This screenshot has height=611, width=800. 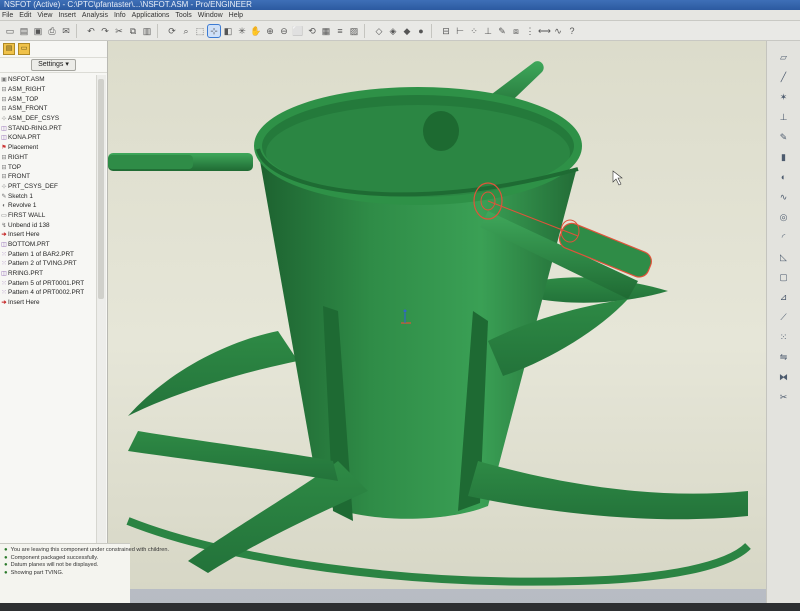 What do you see at coordinates (119, 31) in the screenshot?
I see `cut-icon: ✂` at bounding box center [119, 31].